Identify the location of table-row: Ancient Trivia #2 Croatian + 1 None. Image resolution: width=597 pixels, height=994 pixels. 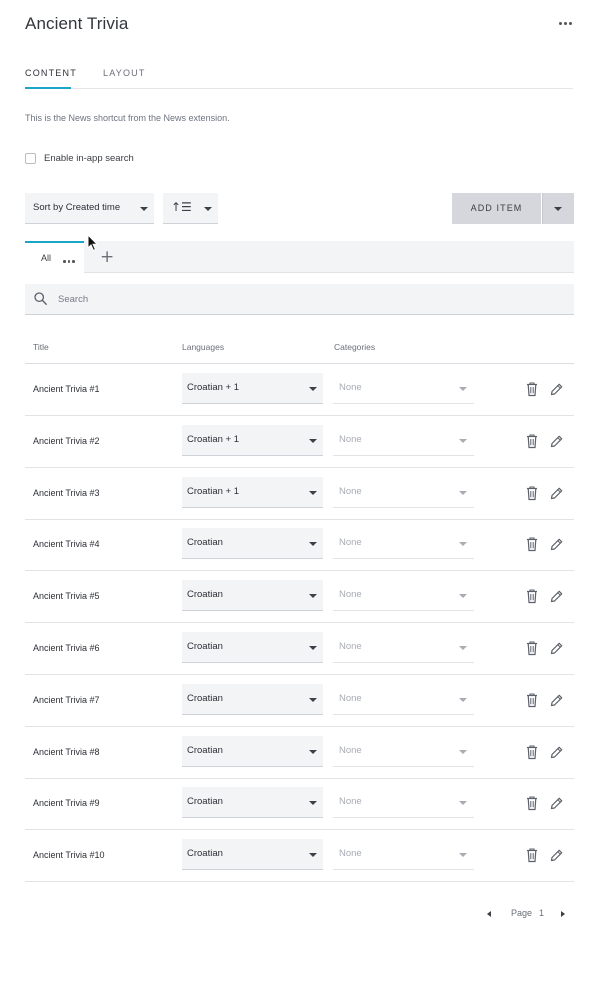
(299, 442).